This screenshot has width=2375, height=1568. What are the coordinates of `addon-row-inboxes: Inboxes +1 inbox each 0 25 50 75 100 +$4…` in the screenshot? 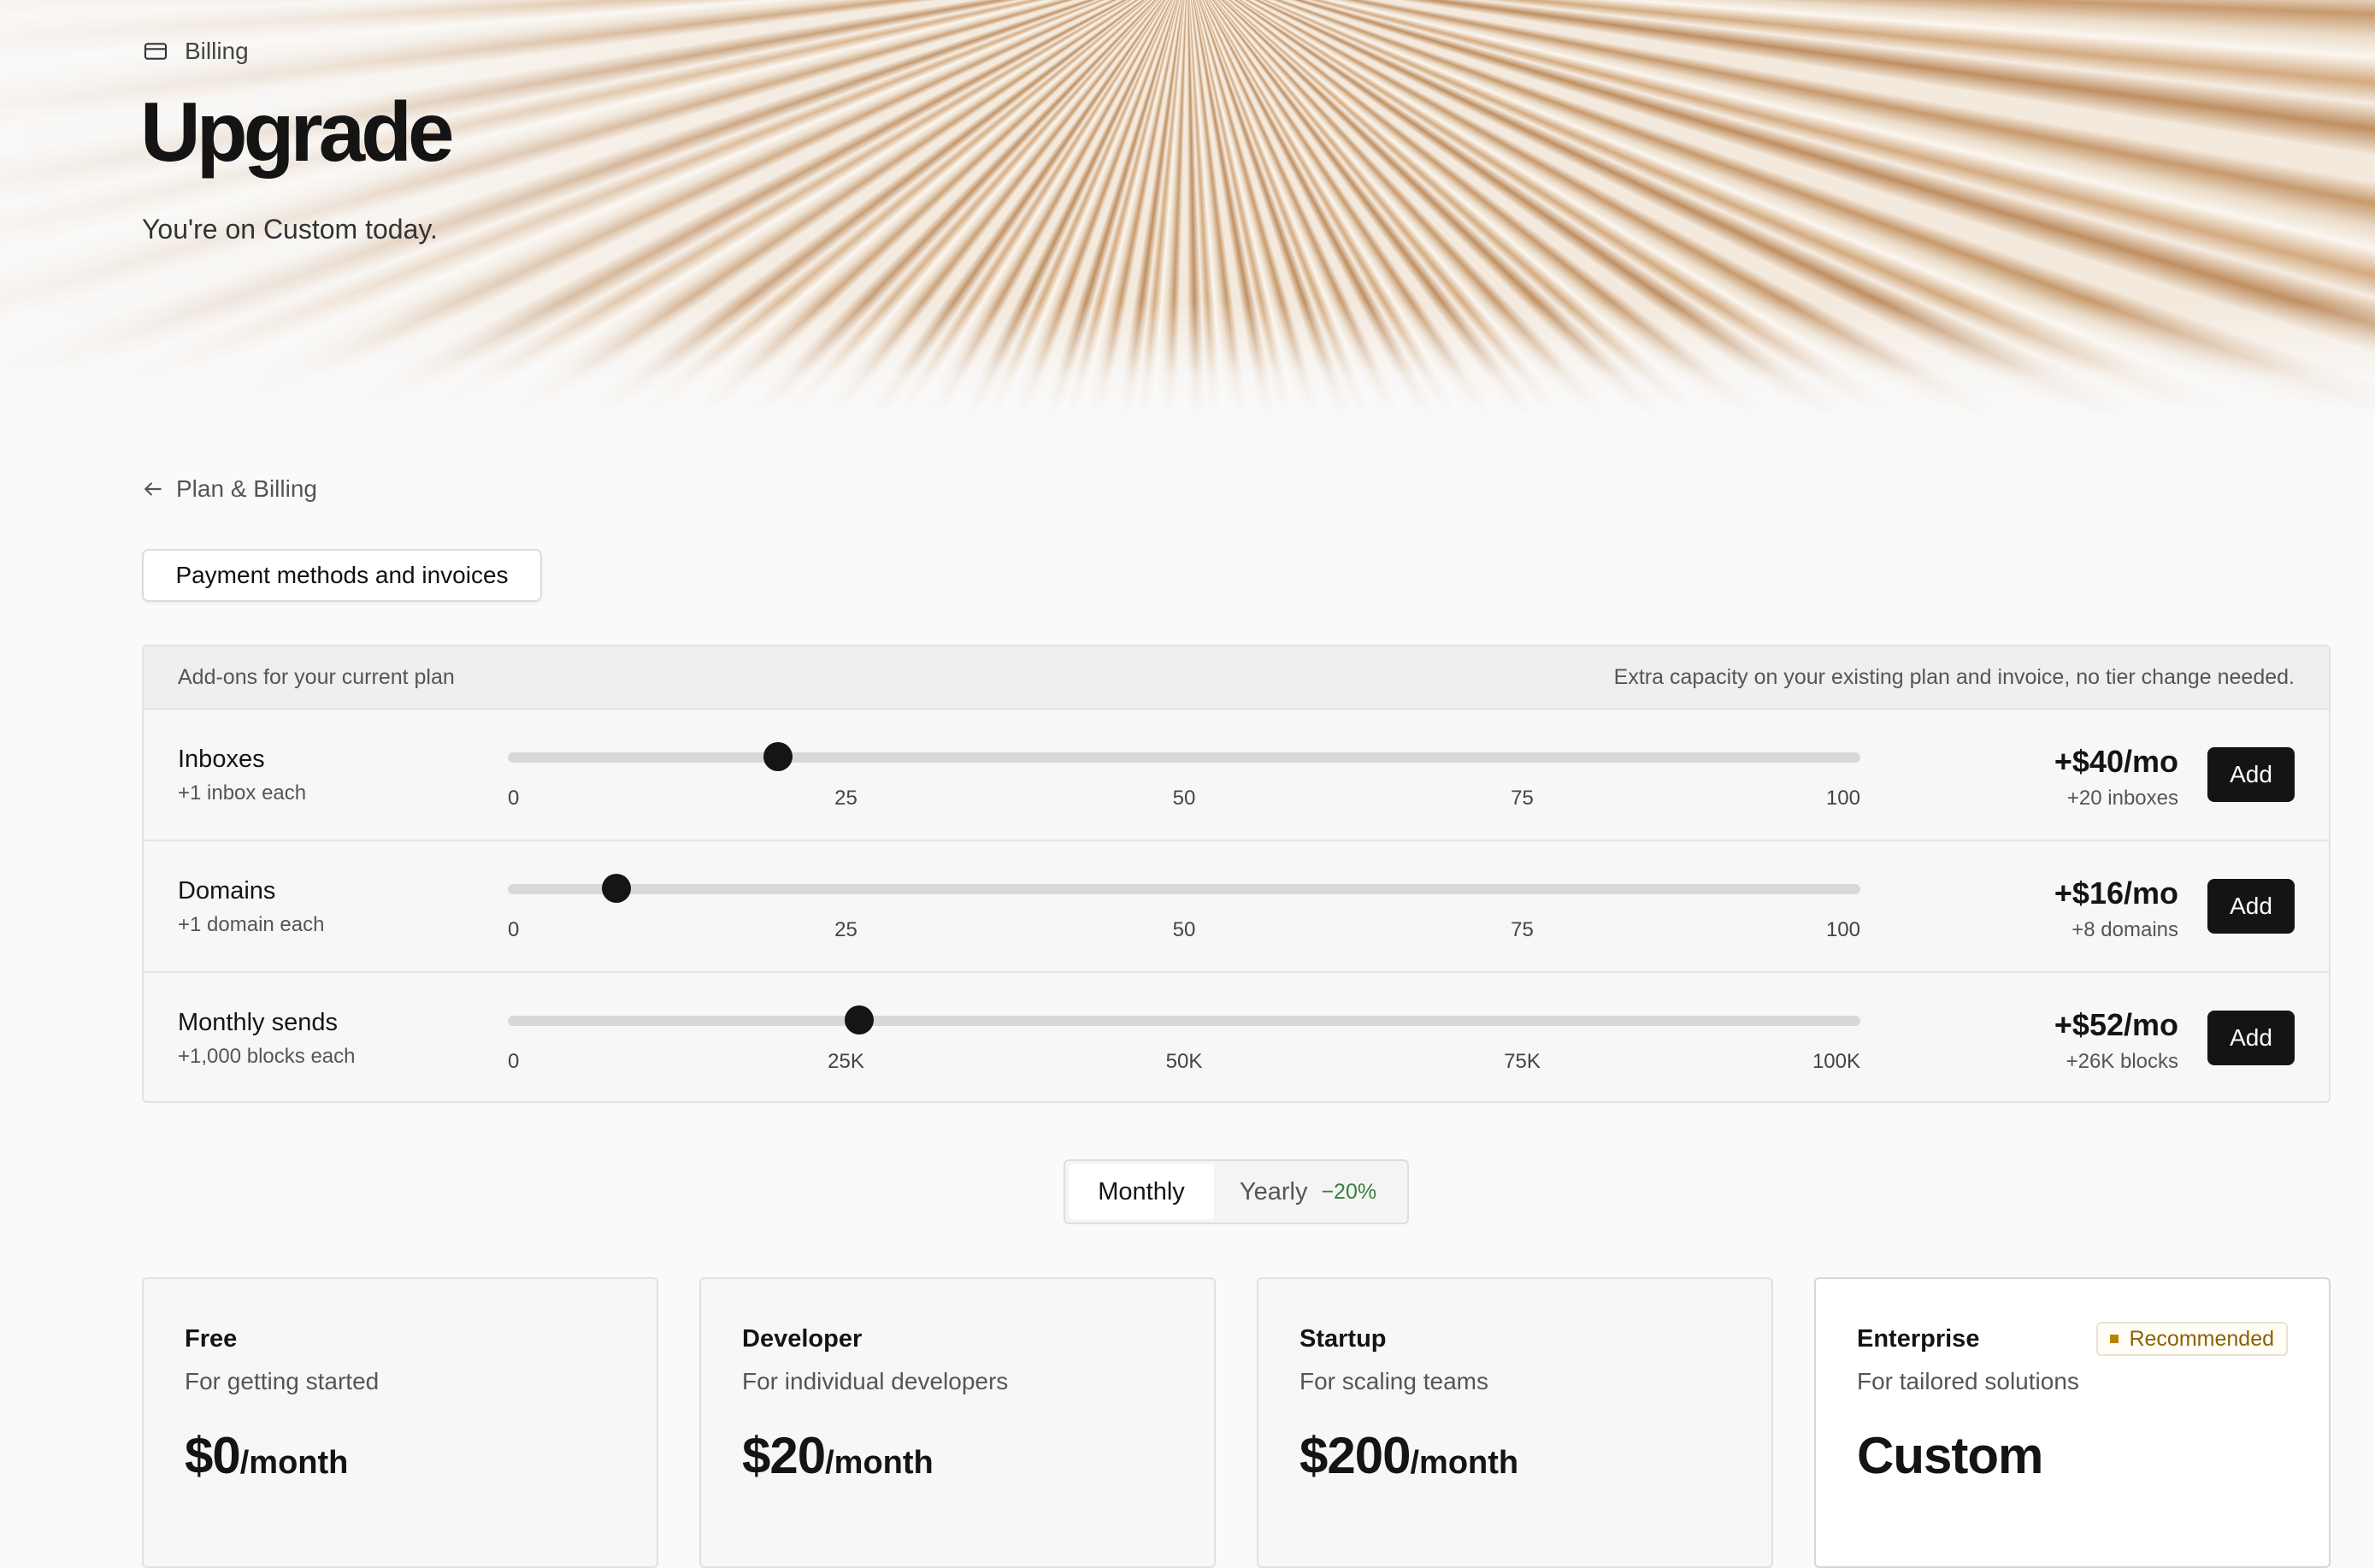 It's located at (1237, 775).